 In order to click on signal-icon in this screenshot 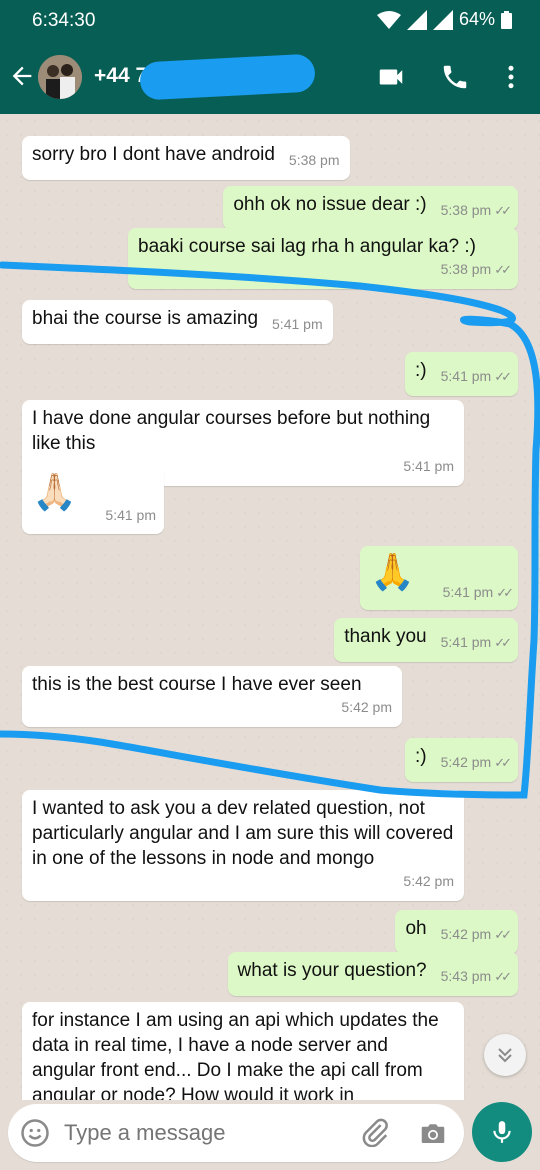, I will do `click(416, 19)`.